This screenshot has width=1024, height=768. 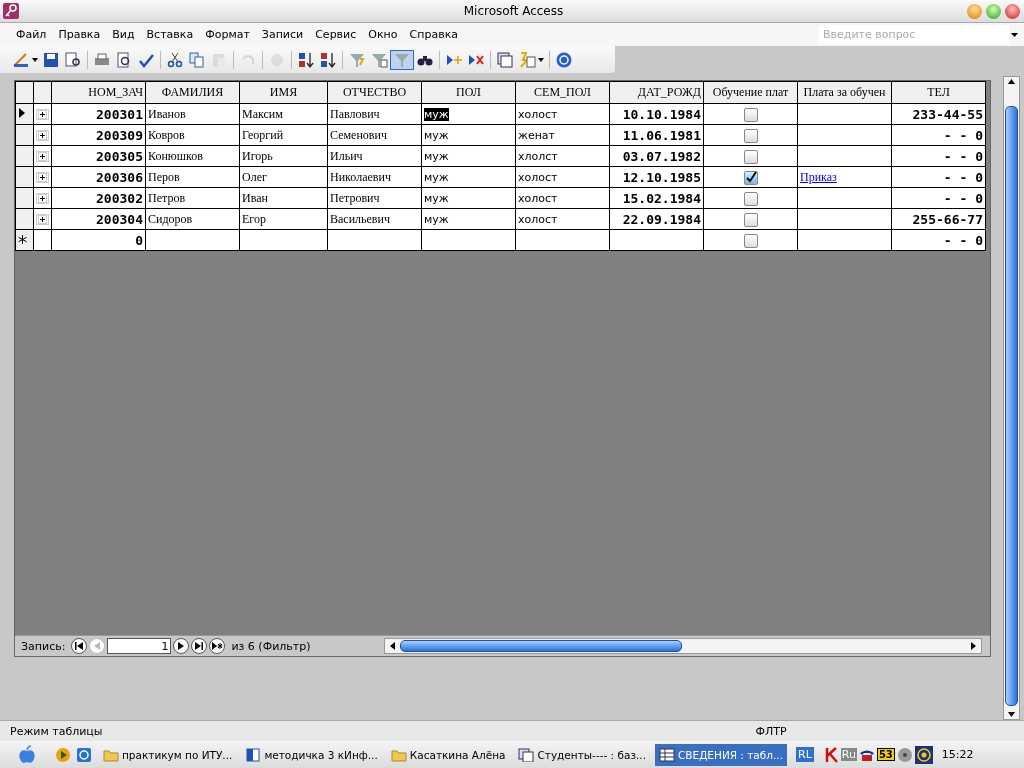 I want to click on first-record-icon, so click(x=79, y=646).